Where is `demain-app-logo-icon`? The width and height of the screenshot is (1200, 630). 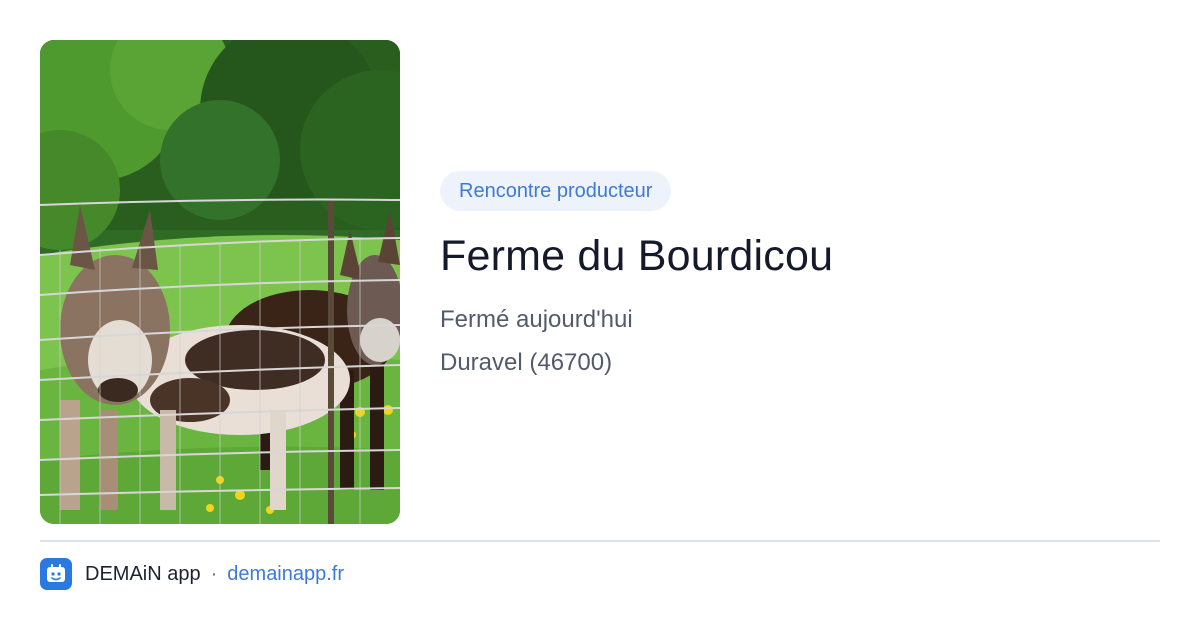 demain-app-logo-icon is located at coordinates (56, 574).